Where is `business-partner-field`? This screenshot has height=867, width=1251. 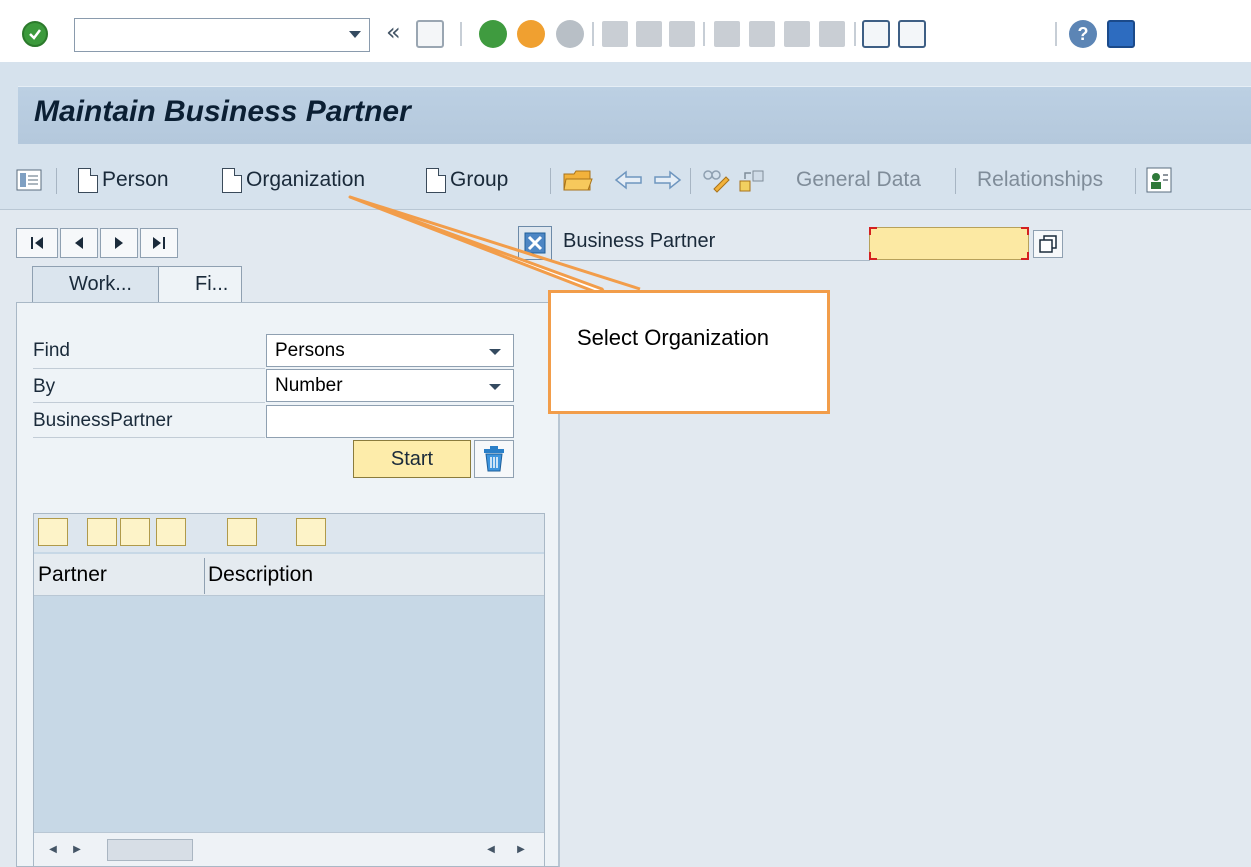
business-partner-field is located at coordinates (949, 243).